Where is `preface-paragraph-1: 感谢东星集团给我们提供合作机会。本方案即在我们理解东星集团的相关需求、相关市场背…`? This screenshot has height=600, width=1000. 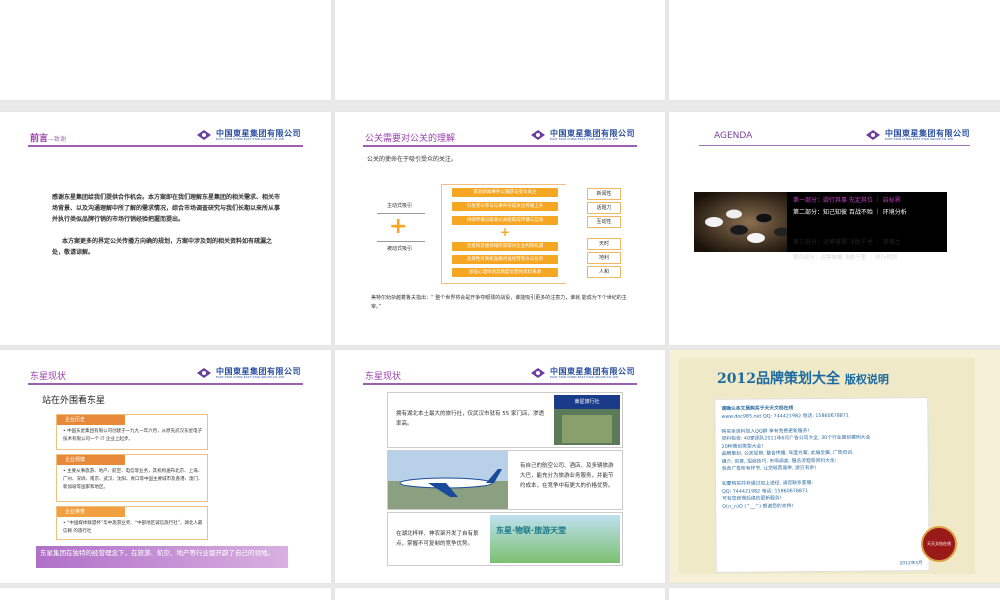
preface-paragraph-1: 感谢东星集团给我们提供合作机会。本方案即在我们理解东星集团的相关需求、相关市场背… is located at coordinates (166, 208).